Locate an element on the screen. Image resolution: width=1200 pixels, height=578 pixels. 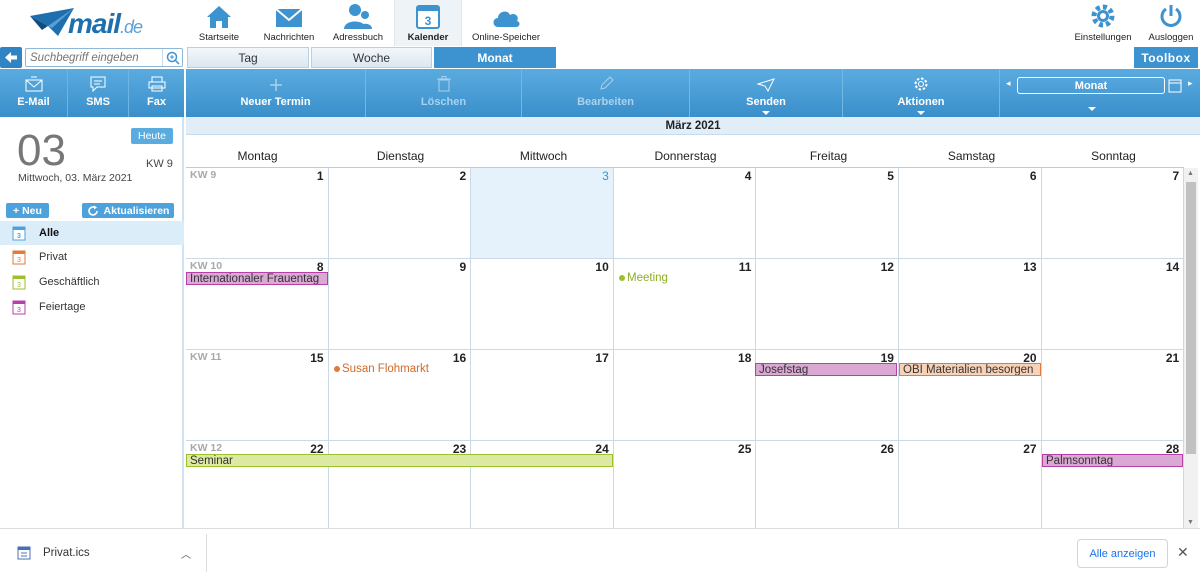
fax-icon is located at coordinates (156, 84).